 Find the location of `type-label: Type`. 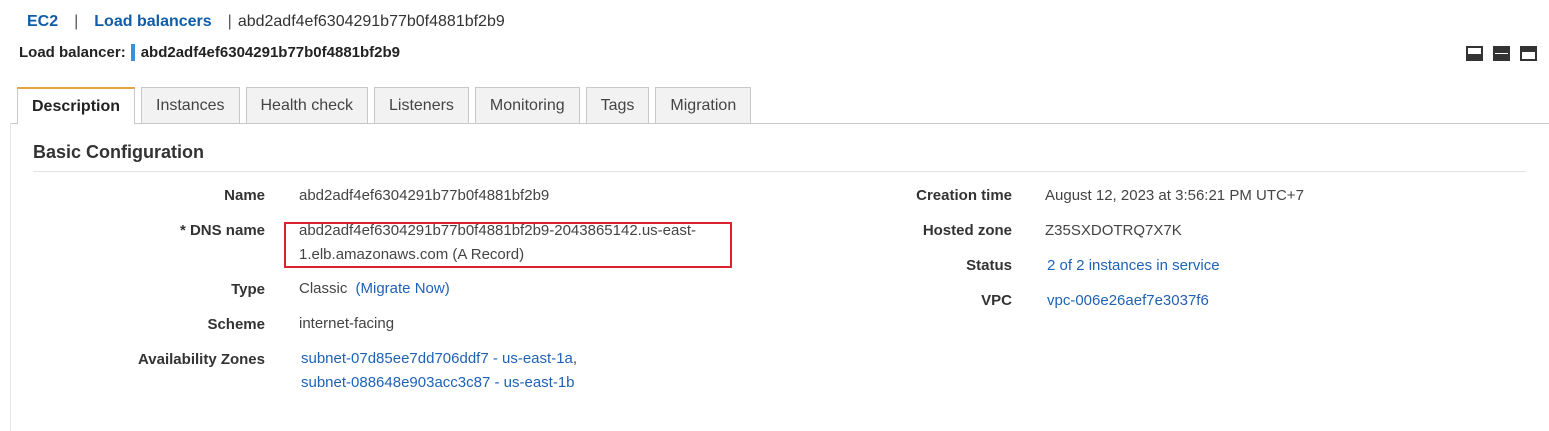

type-label: Type is located at coordinates (248, 289).